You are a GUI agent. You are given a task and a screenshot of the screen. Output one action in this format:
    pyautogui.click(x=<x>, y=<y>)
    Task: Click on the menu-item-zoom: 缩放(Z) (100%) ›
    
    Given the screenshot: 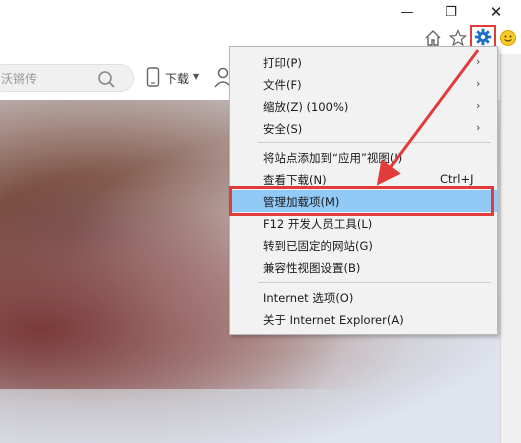 What is the action you would take?
    pyautogui.click(x=363, y=106)
    